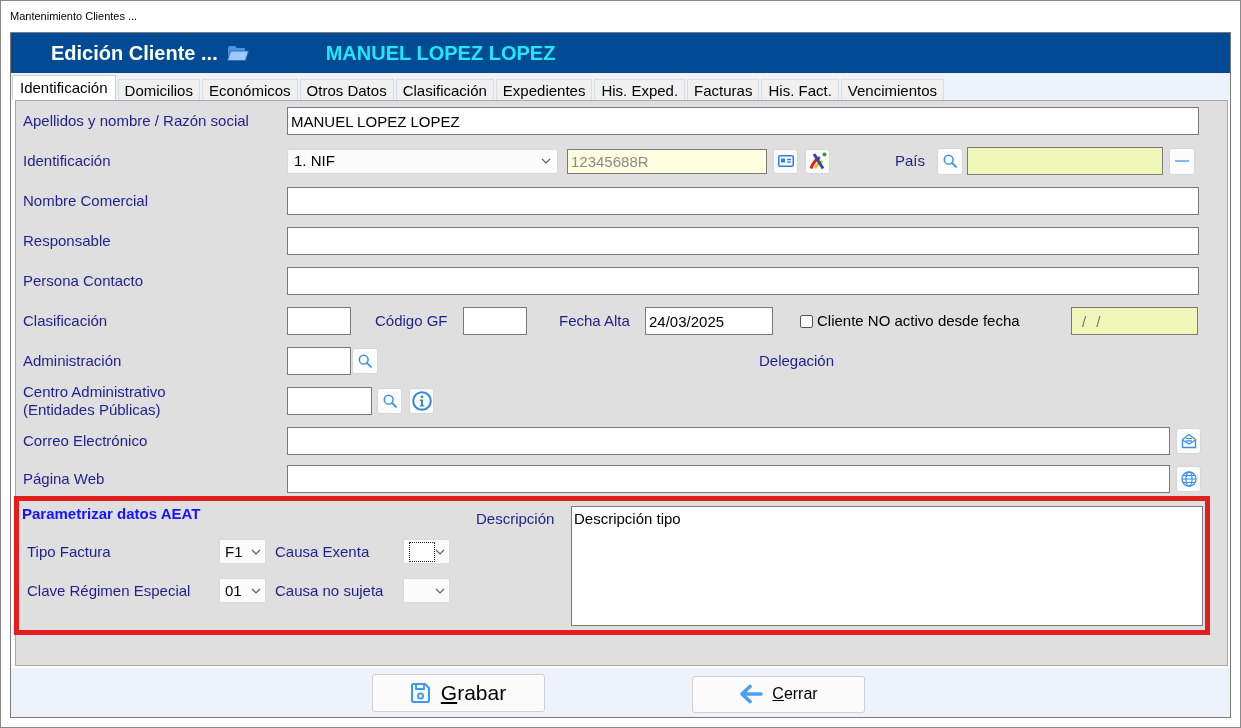 This screenshot has width=1241, height=728. I want to click on mail-button, so click(1188, 441).